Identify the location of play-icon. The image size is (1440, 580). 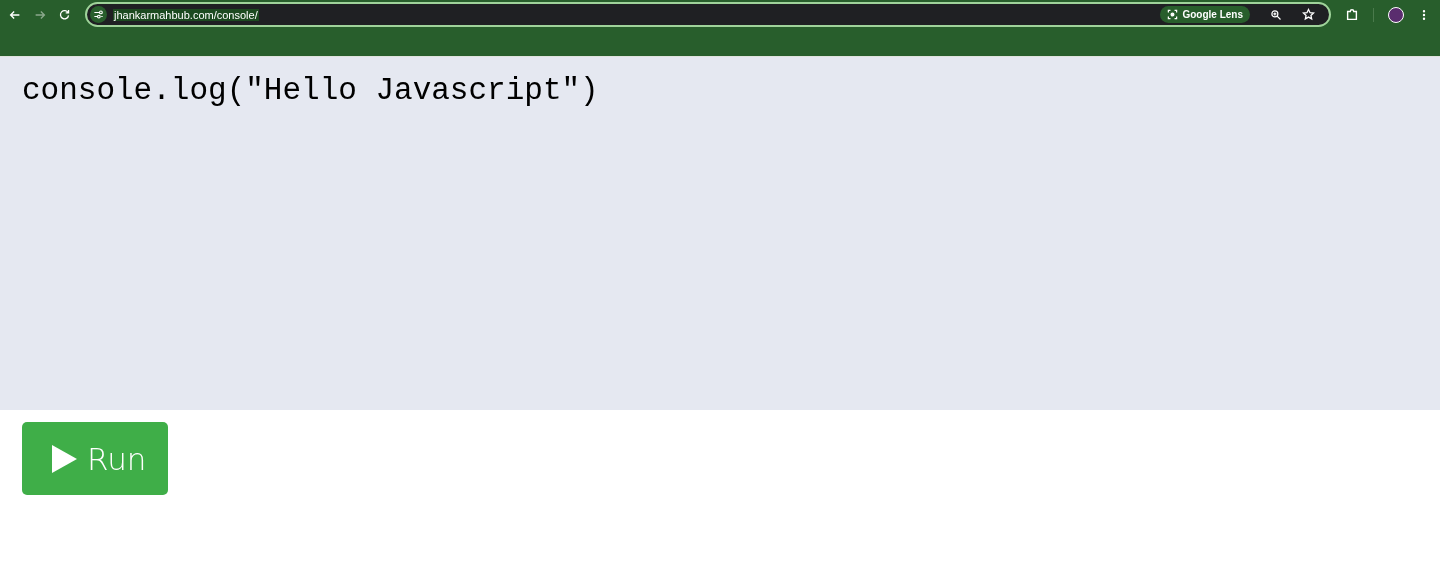
(64, 458).